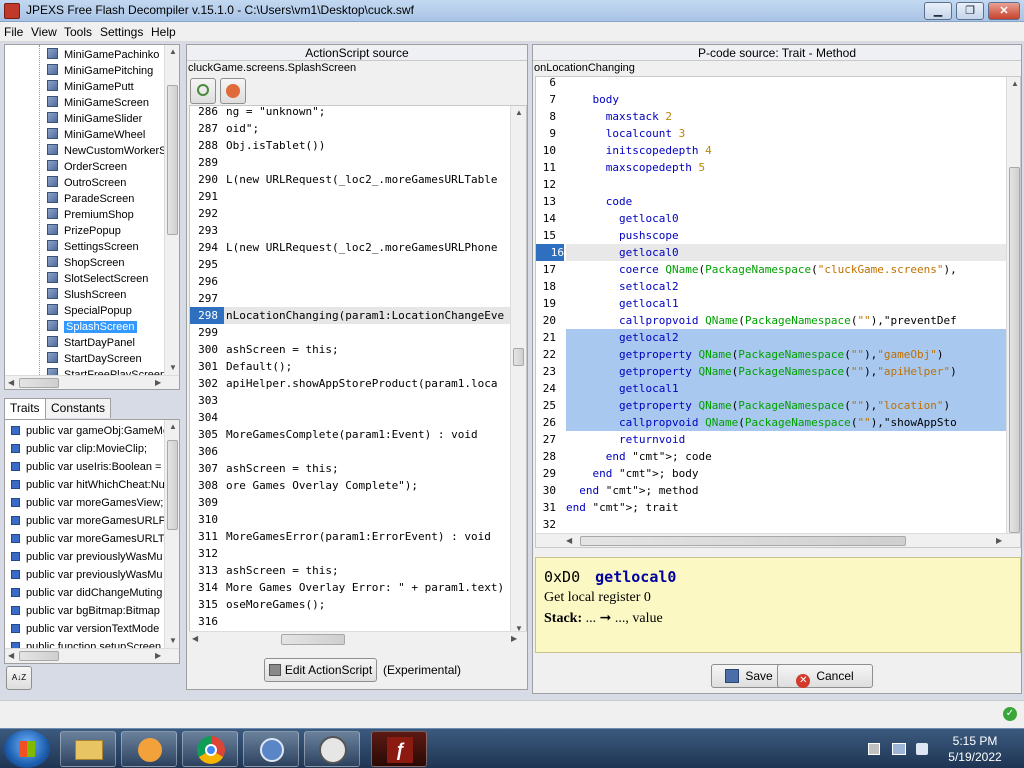 The height and width of the screenshot is (768, 1024). Describe the element at coordinates (1004, 11) in the screenshot. I see `close-button: ✕` at that location.